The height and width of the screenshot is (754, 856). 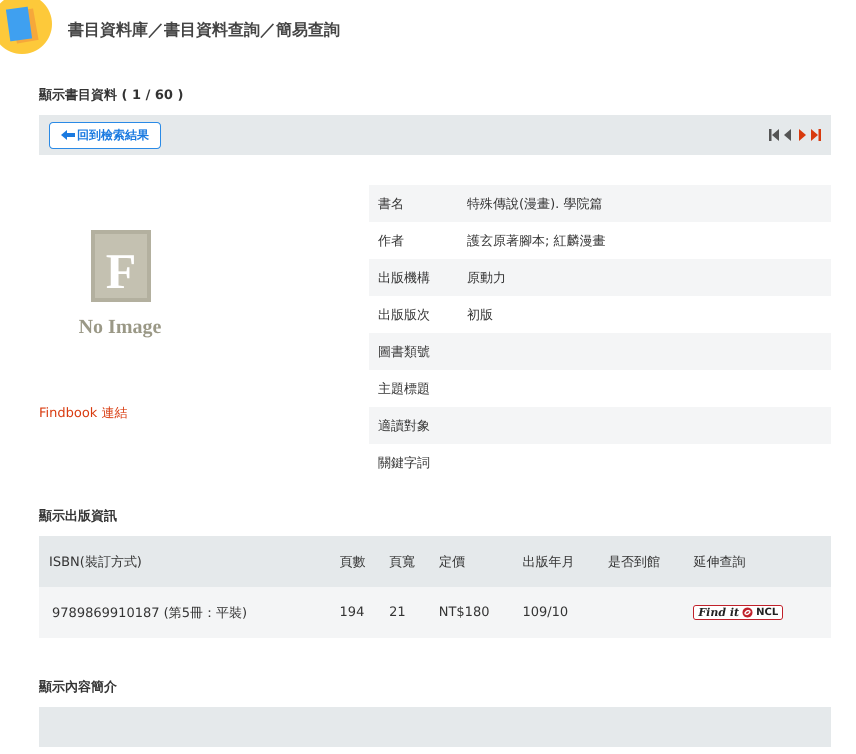 I want to click on field-label: 書名, so click(x=413, y=203).